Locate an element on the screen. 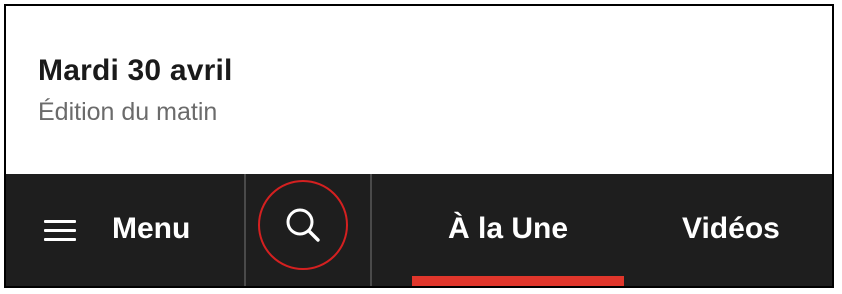 Image resolution: width=842 pixels, height=294 pixels. search-icon is located at coordinates (303, 225).